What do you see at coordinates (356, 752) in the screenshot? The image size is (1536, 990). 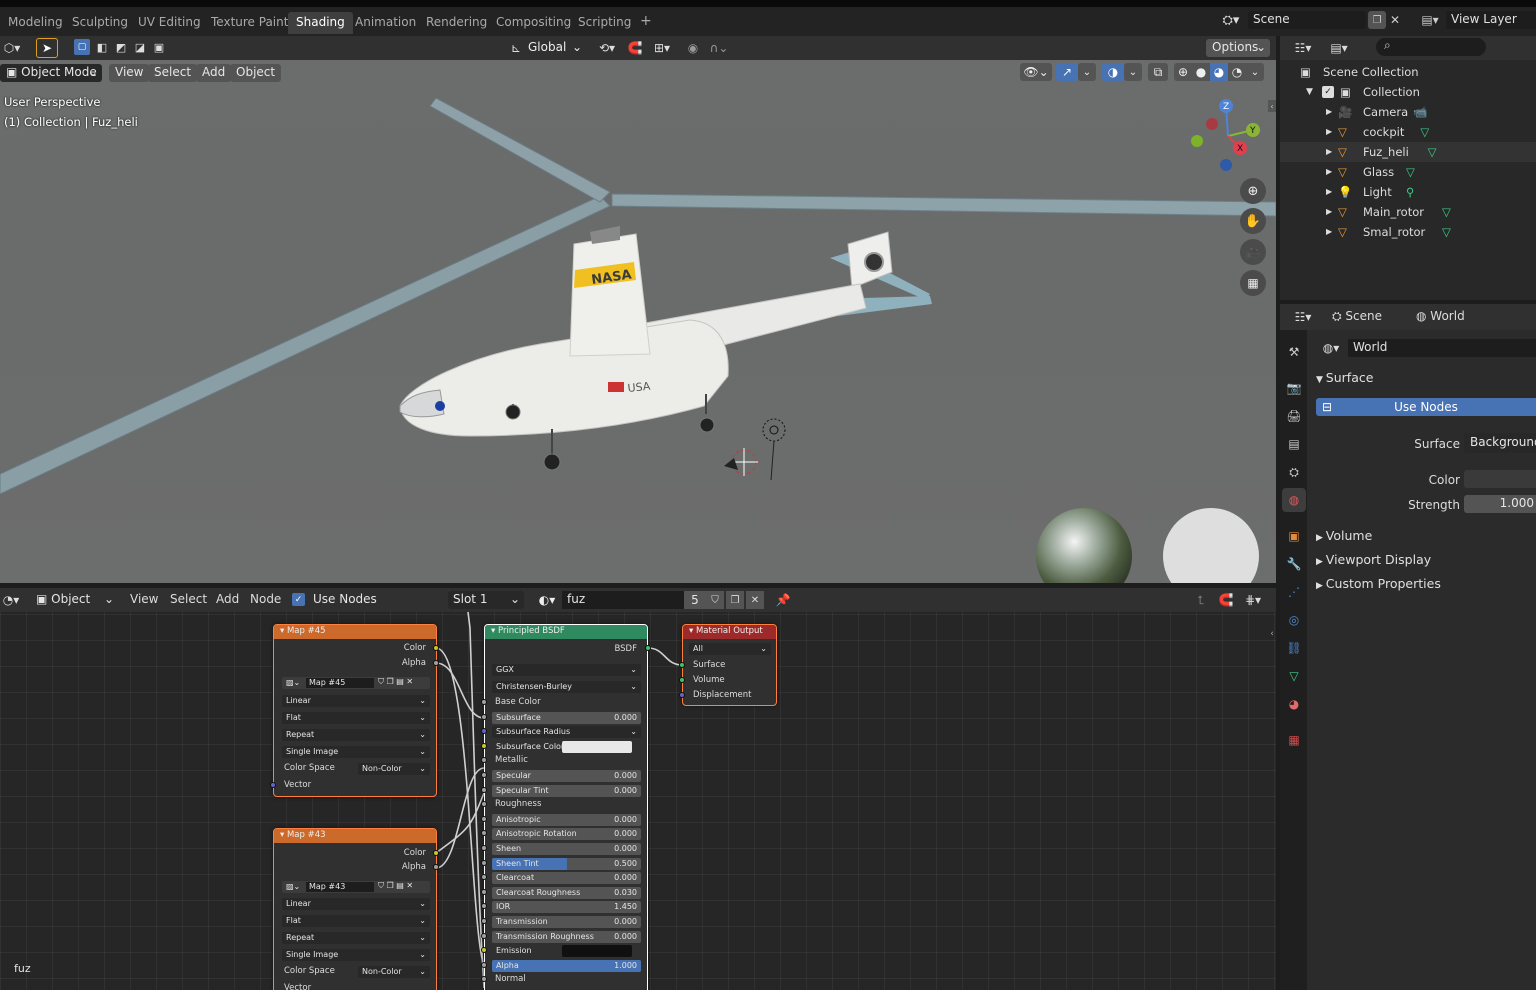 I see `source-dropdown: Single Image ⌄` at bounding box center [356, 752].